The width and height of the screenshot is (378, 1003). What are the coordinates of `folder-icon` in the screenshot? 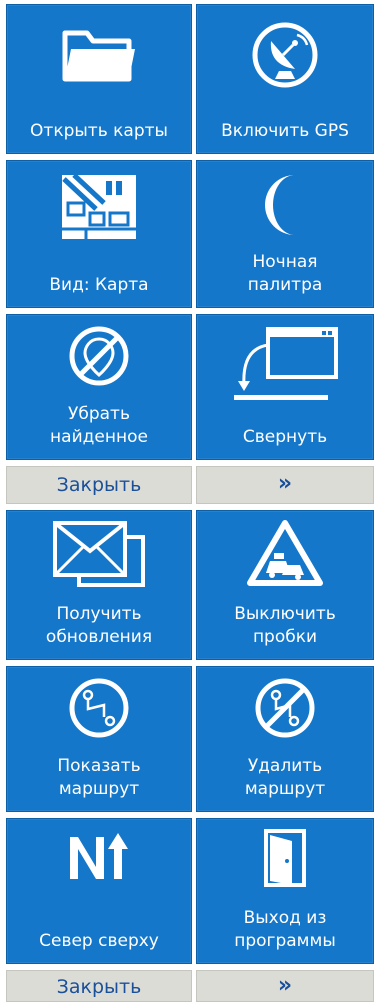 It's located at (99, 55).